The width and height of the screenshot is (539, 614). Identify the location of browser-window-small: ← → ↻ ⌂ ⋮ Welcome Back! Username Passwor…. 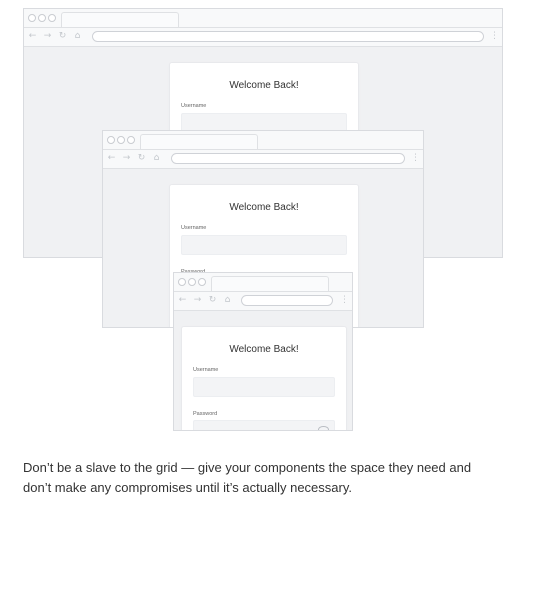
(263, 351).